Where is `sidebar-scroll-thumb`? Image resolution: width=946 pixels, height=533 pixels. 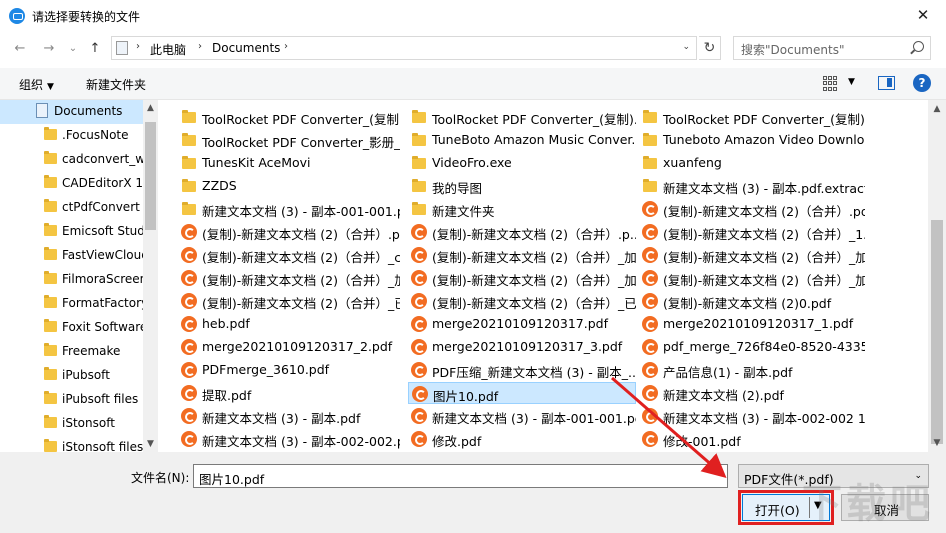 sidebar-scroll-thumb is located at coordinates (150, 176).